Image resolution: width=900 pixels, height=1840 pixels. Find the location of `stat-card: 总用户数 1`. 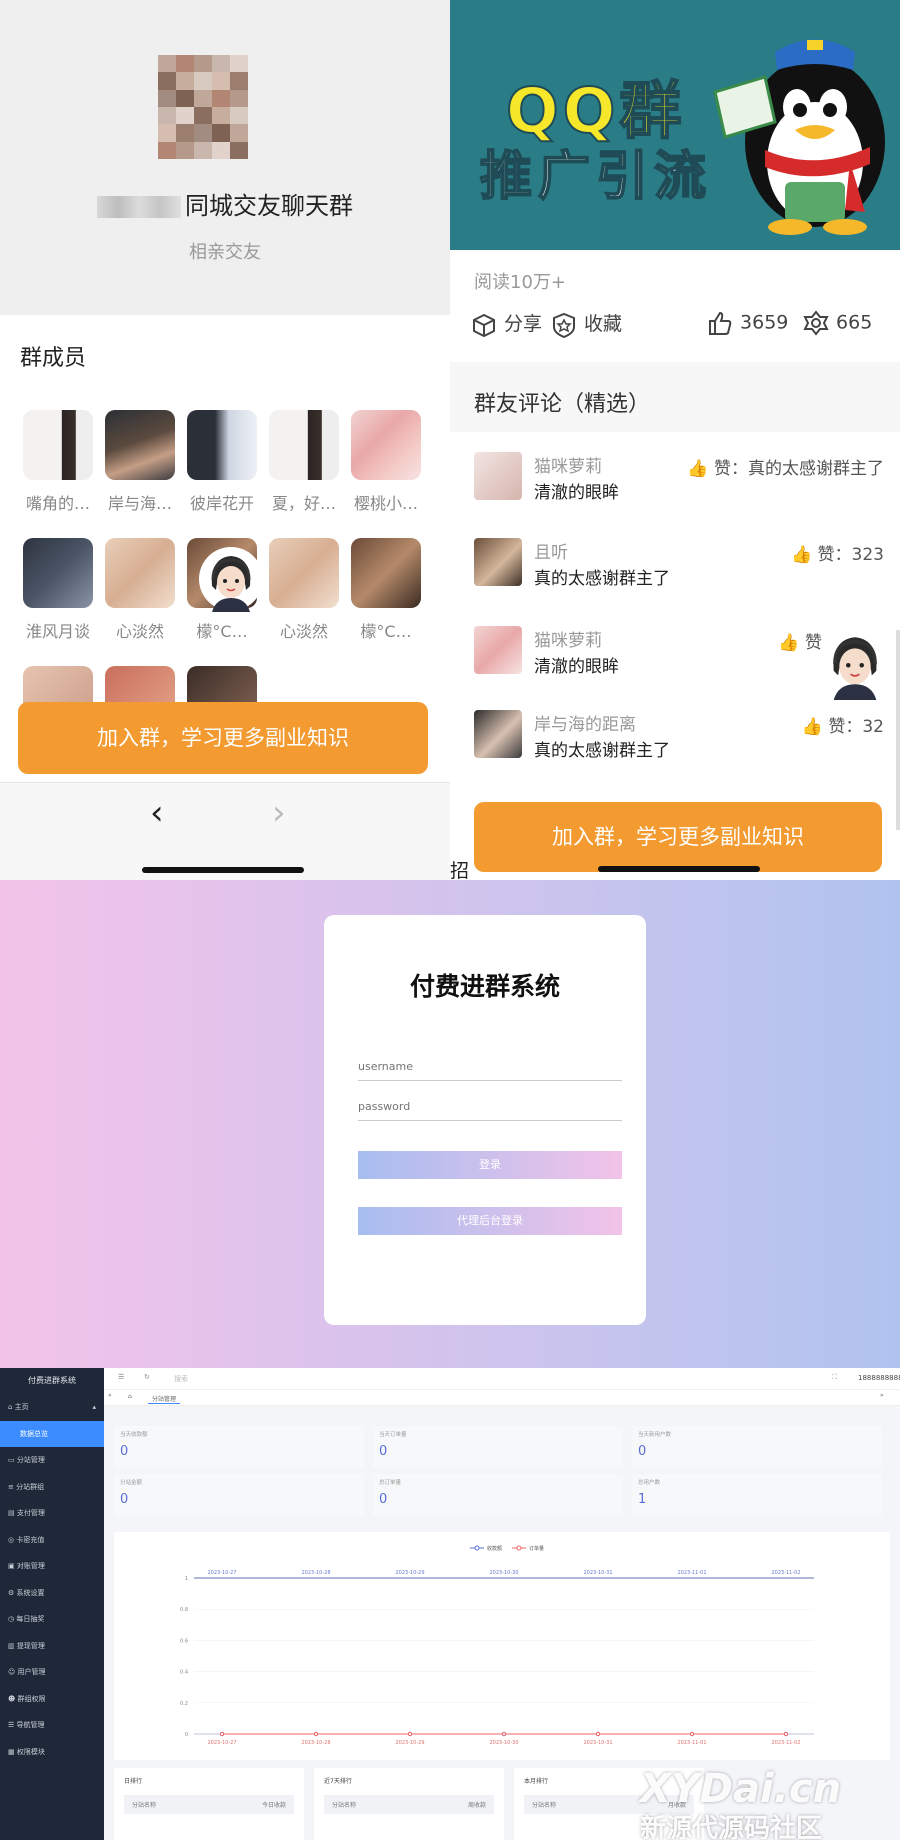

stat-card: 总用户数 1 is located at coordinates (757, 1495).